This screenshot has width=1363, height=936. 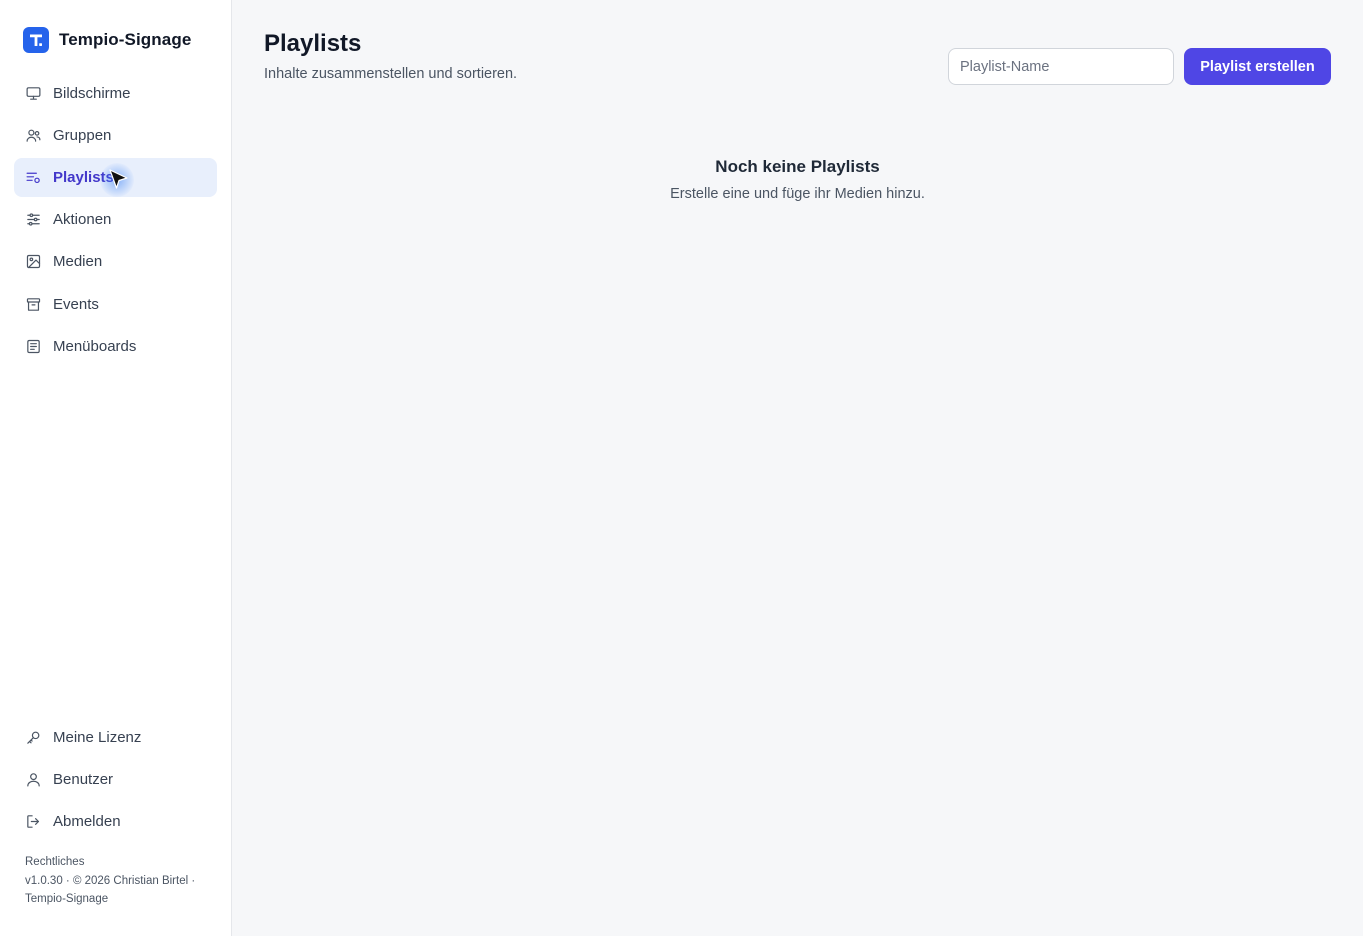 What do you see at coordinates (82, 219) in the screenshot?
I see `sidebar-item-label: Aktionen` at bounding box center [82, 219].